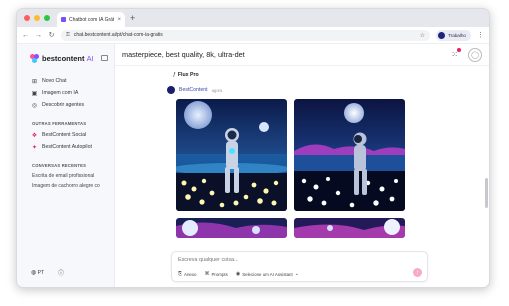 This screenshot has height=306, width=509. Describe the element at coordinates (174, 75) in the screenshot. I see `model-icon: ƒ` at that location.